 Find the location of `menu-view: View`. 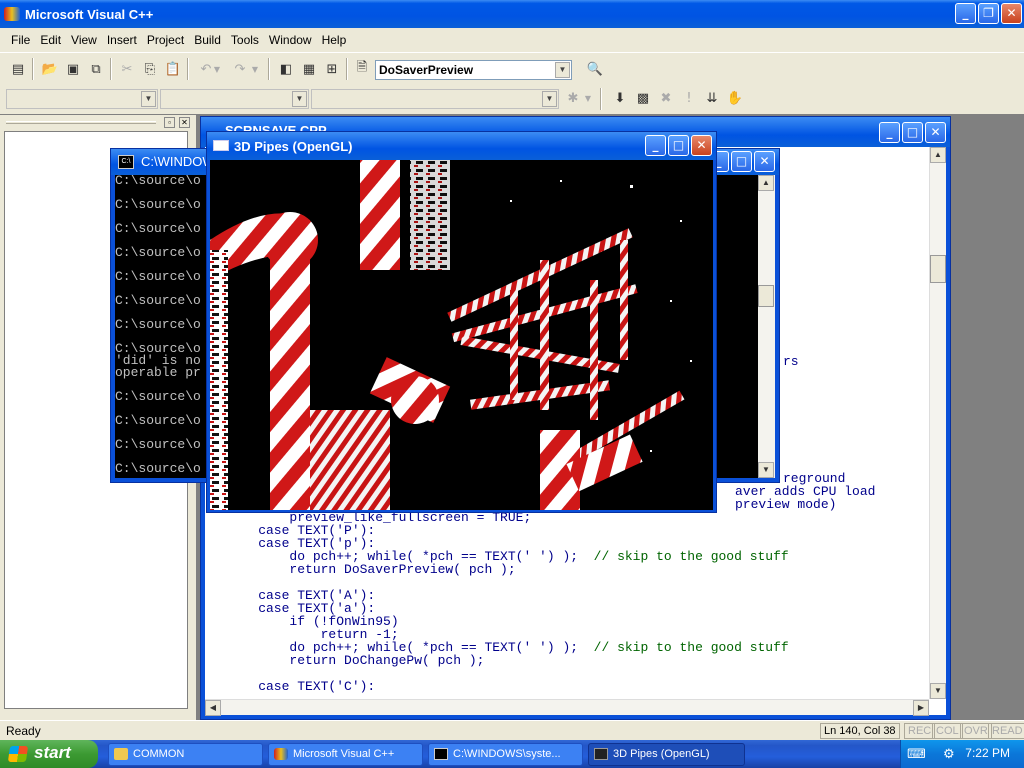

menu-view: View is located at coordinates (84, 40).